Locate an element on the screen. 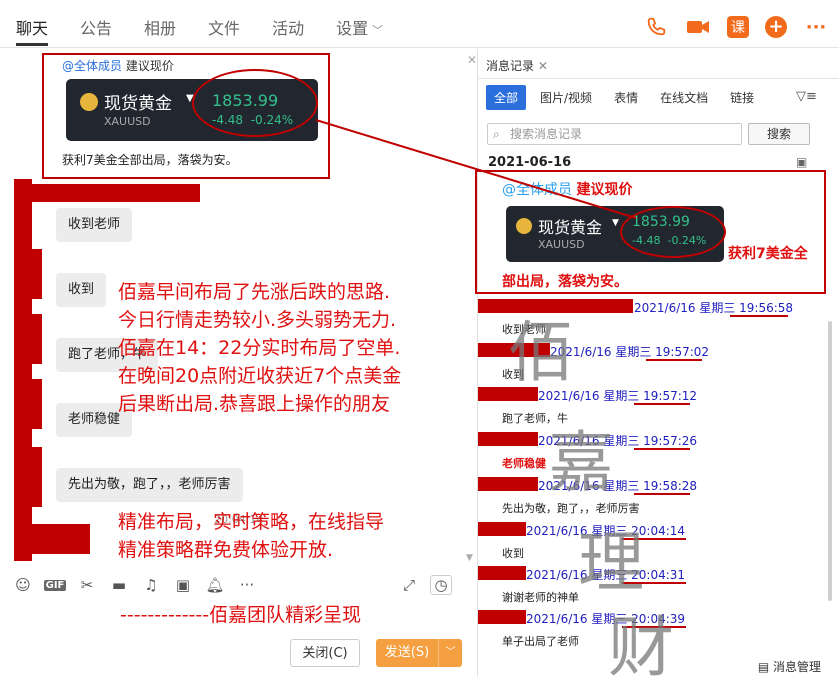 Image resolution: width=839 pixels, height=690 pixels. team-text: -------------佰嘉团队精彩呈现 is located at coordinates (241, 615).